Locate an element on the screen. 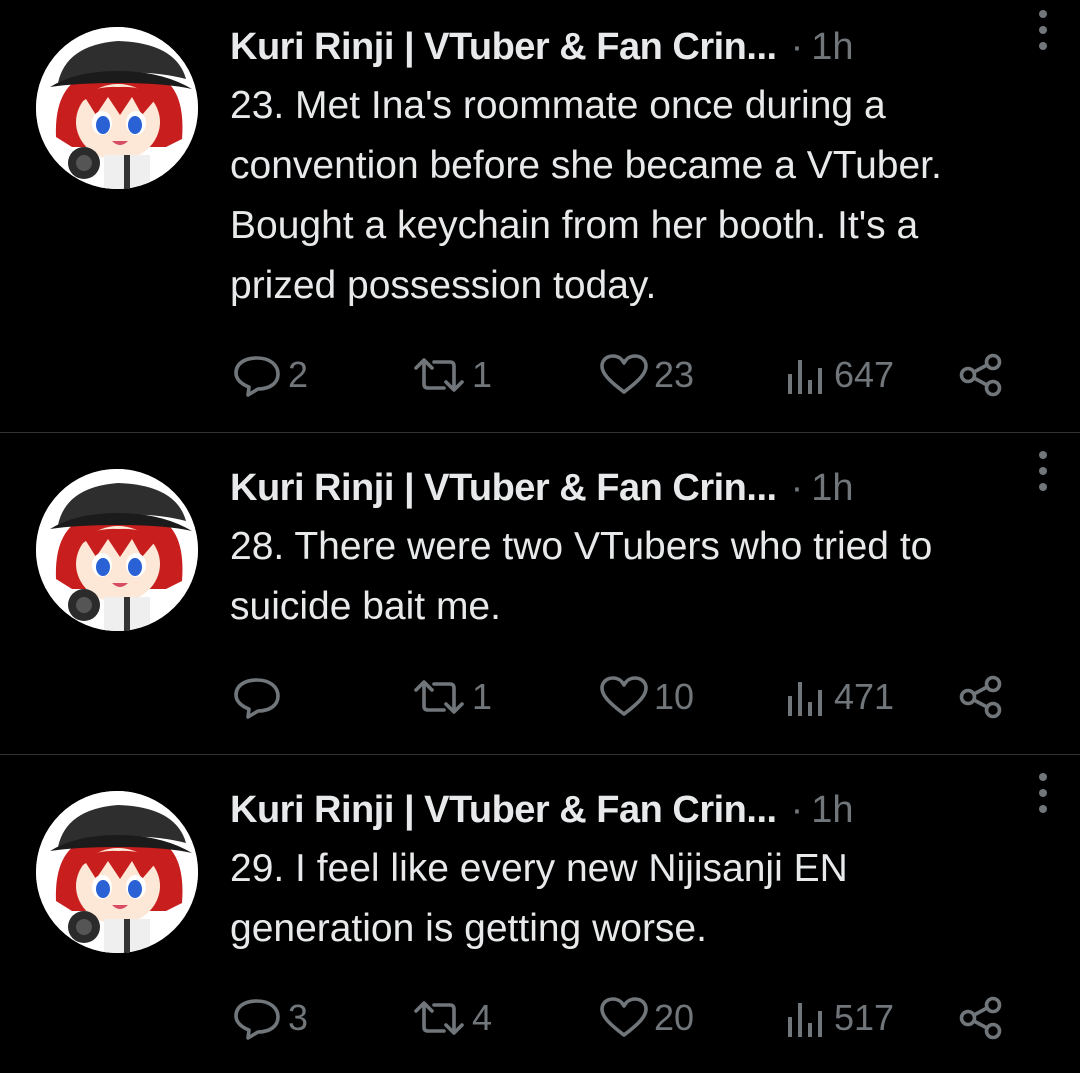  reply-button is located at coordinates (259, 697).